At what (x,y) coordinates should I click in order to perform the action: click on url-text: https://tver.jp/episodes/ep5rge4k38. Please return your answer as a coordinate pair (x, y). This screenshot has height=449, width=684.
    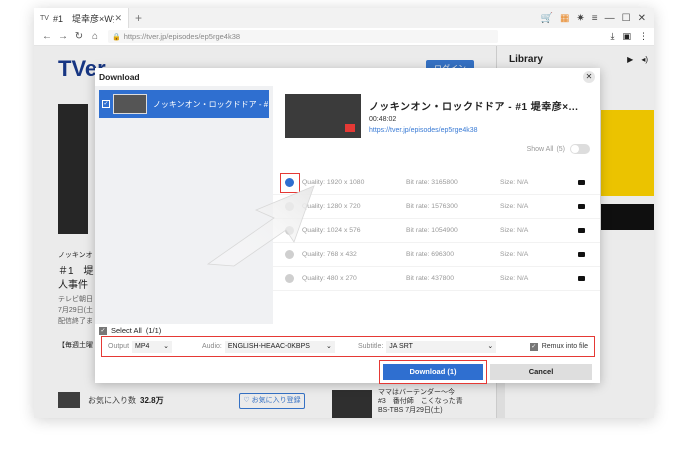
    Looking at the image, I should click on (182, 36).